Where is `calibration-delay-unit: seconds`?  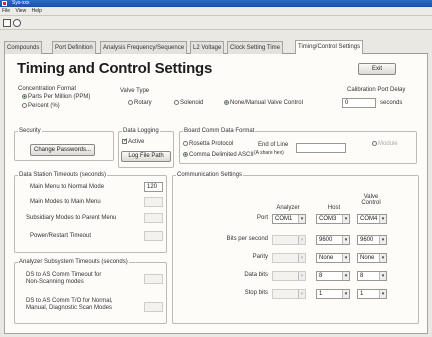 calibration-delay-unit: seconds is located at coordinates (391, 103).